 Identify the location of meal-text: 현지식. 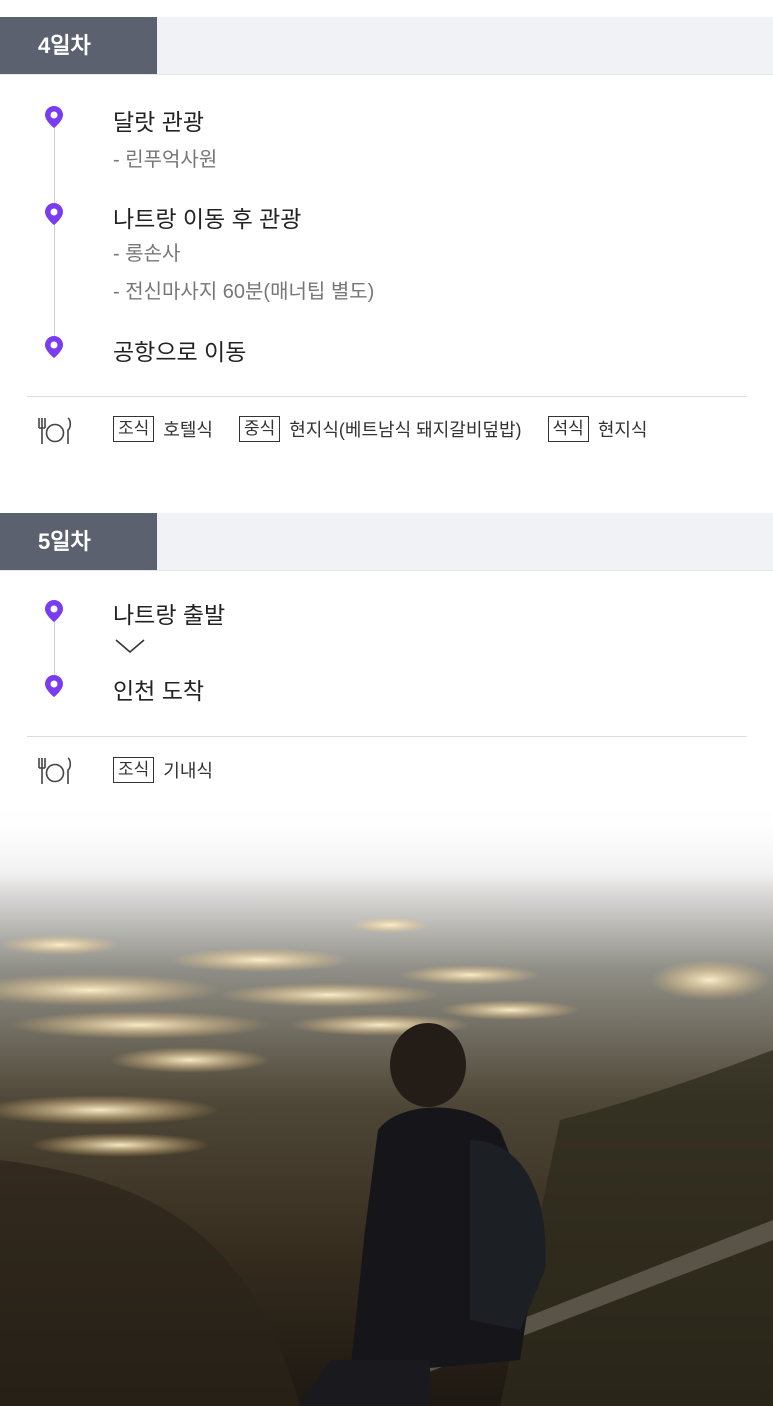
(622, 430).